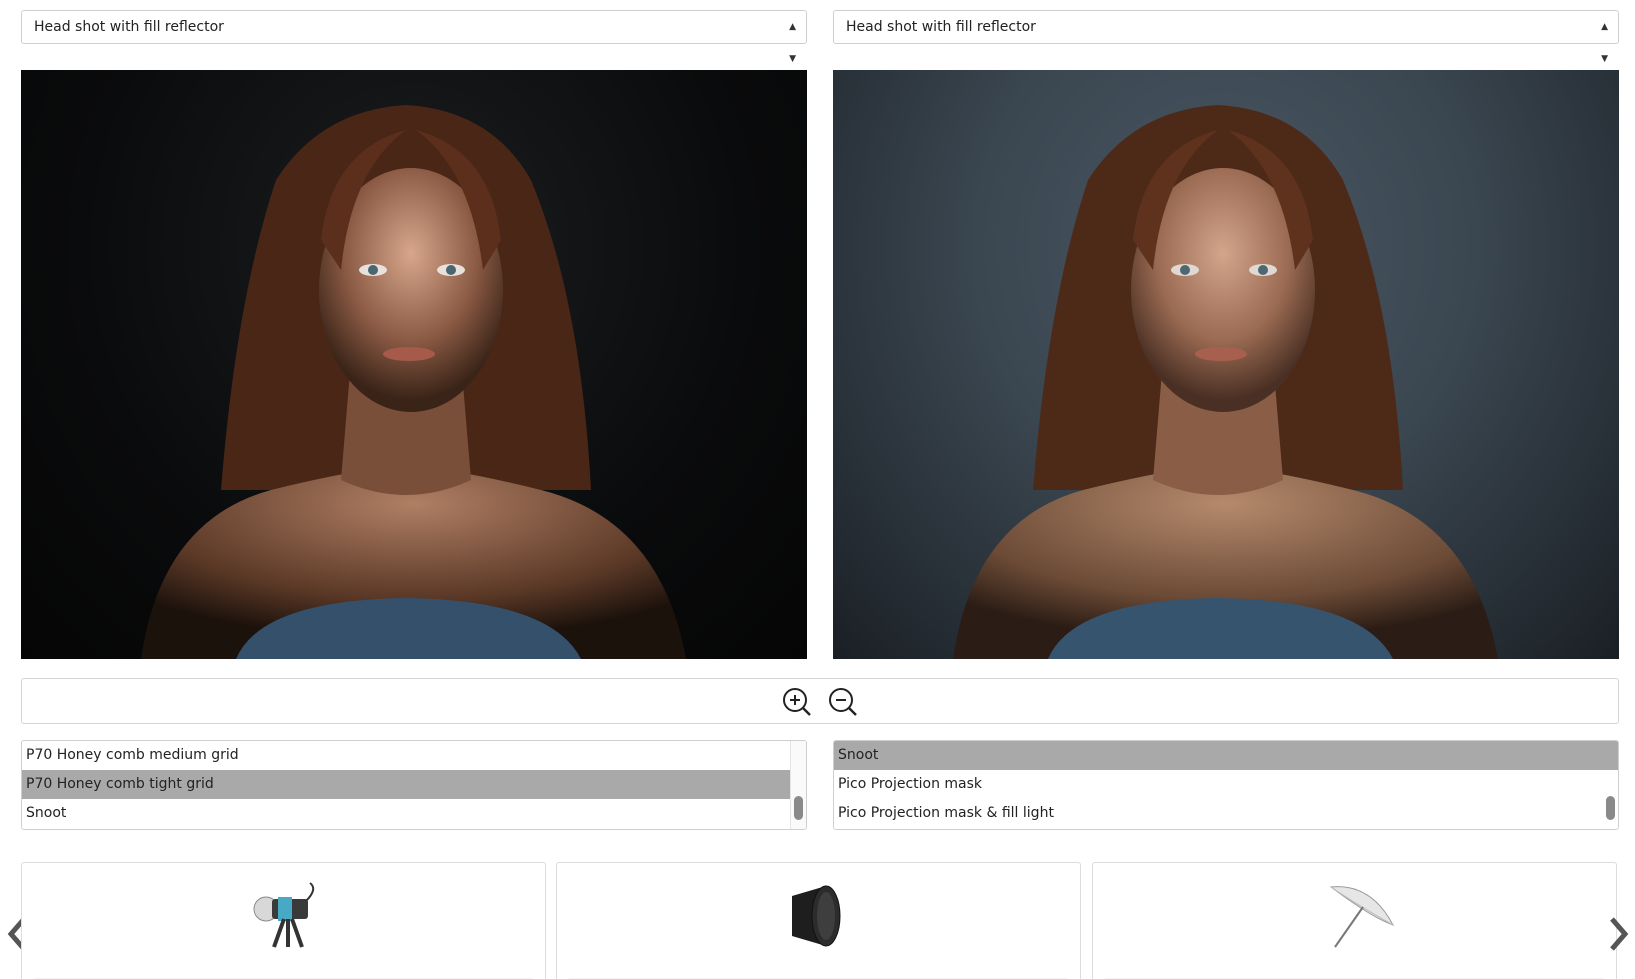 The image size is (1635, 979). Describe the element at coordinates (1226, 813) in the screenshot. I see `list-item: Pico Projection mask & fill light` at that location.